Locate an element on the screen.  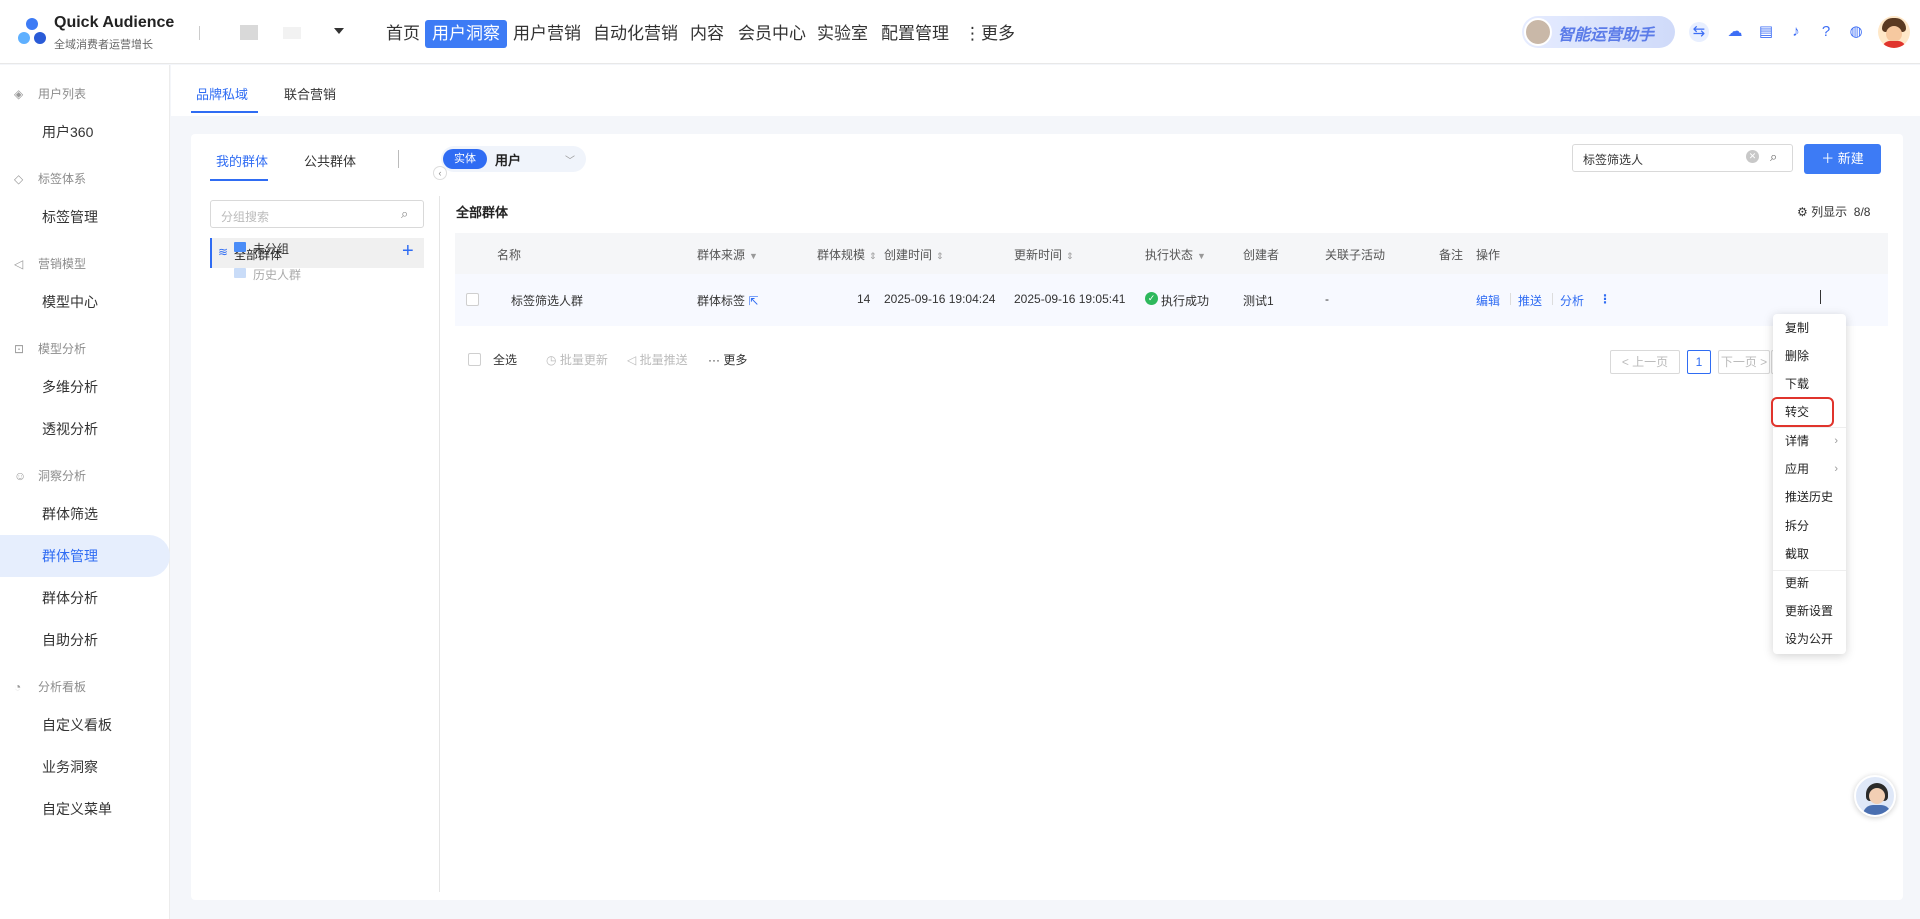
push-link: 推送 is located at coordinates (1530, 300).